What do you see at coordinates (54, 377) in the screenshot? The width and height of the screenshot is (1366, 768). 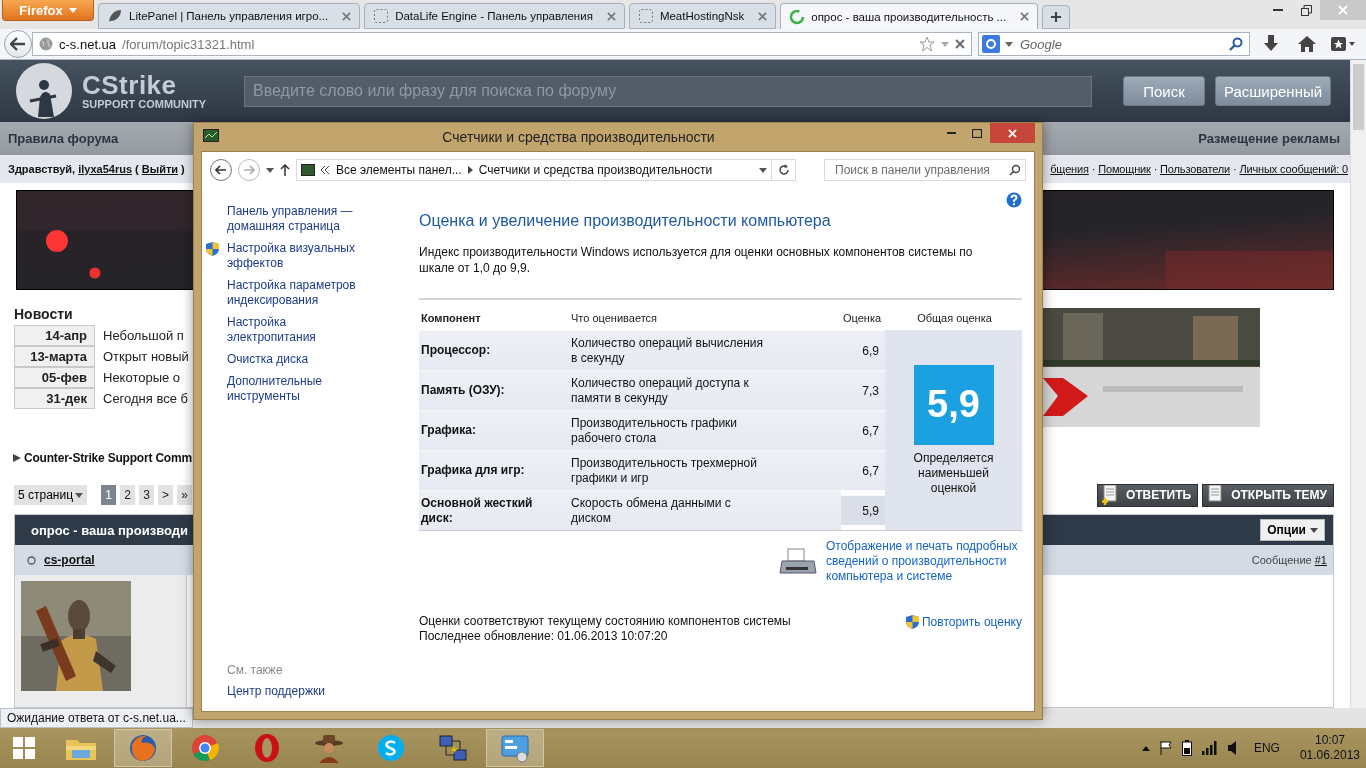 I see `news-date: 05-фев` at bounding box center [54, 377].